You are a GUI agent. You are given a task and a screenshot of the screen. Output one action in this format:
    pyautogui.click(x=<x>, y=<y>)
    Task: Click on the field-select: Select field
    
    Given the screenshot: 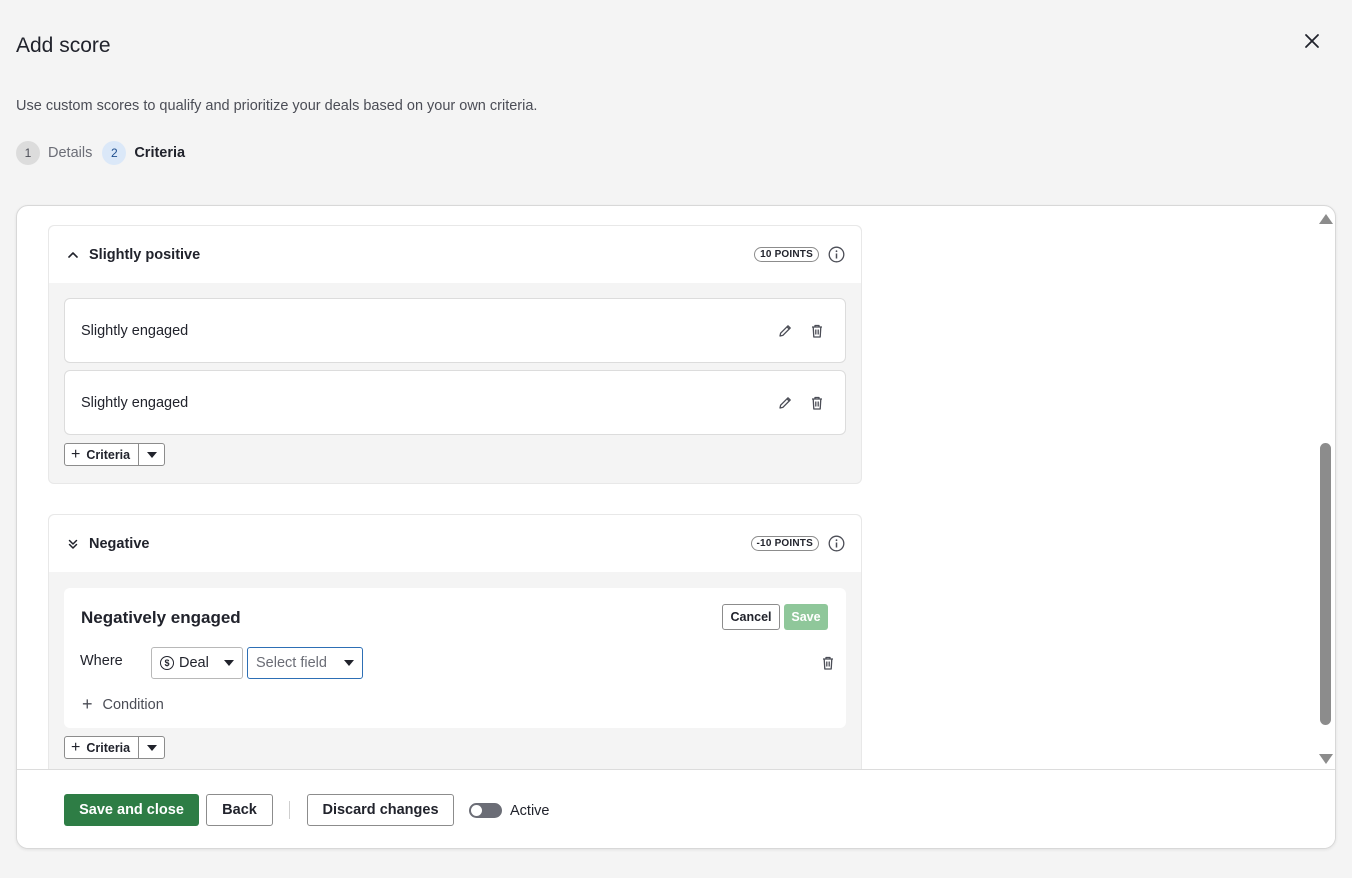 What is the action you would take?
    pyautogui.click(x=305, y=663)
    